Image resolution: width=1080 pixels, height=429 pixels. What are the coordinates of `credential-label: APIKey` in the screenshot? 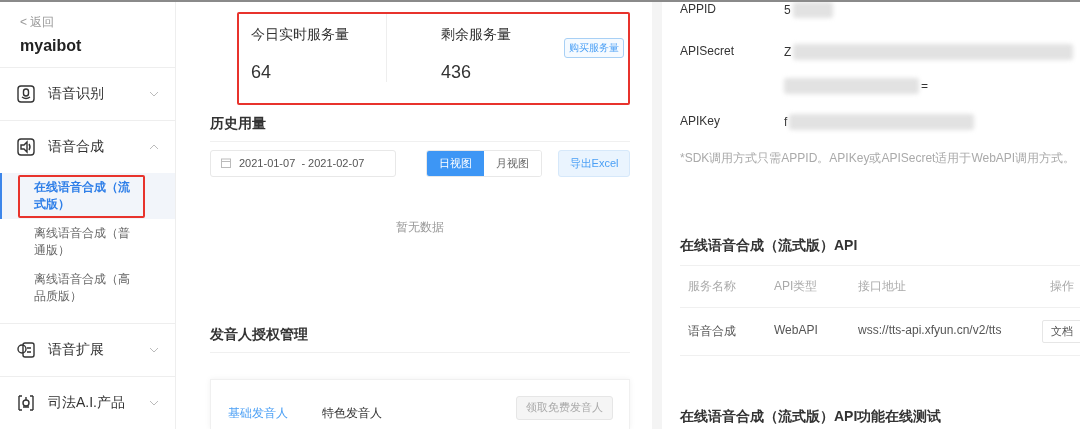 It's located at (701, 121).